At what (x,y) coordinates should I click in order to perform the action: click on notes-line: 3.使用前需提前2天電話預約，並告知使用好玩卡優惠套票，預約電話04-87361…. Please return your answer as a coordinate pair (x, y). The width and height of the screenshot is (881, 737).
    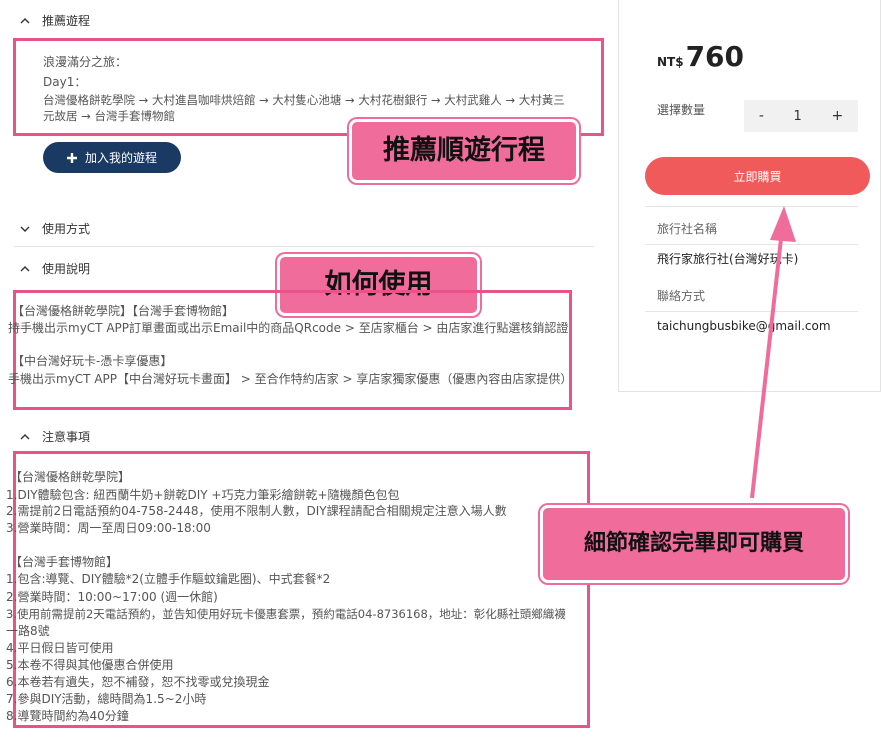
    Looking at the image, I should click on (286, 614).